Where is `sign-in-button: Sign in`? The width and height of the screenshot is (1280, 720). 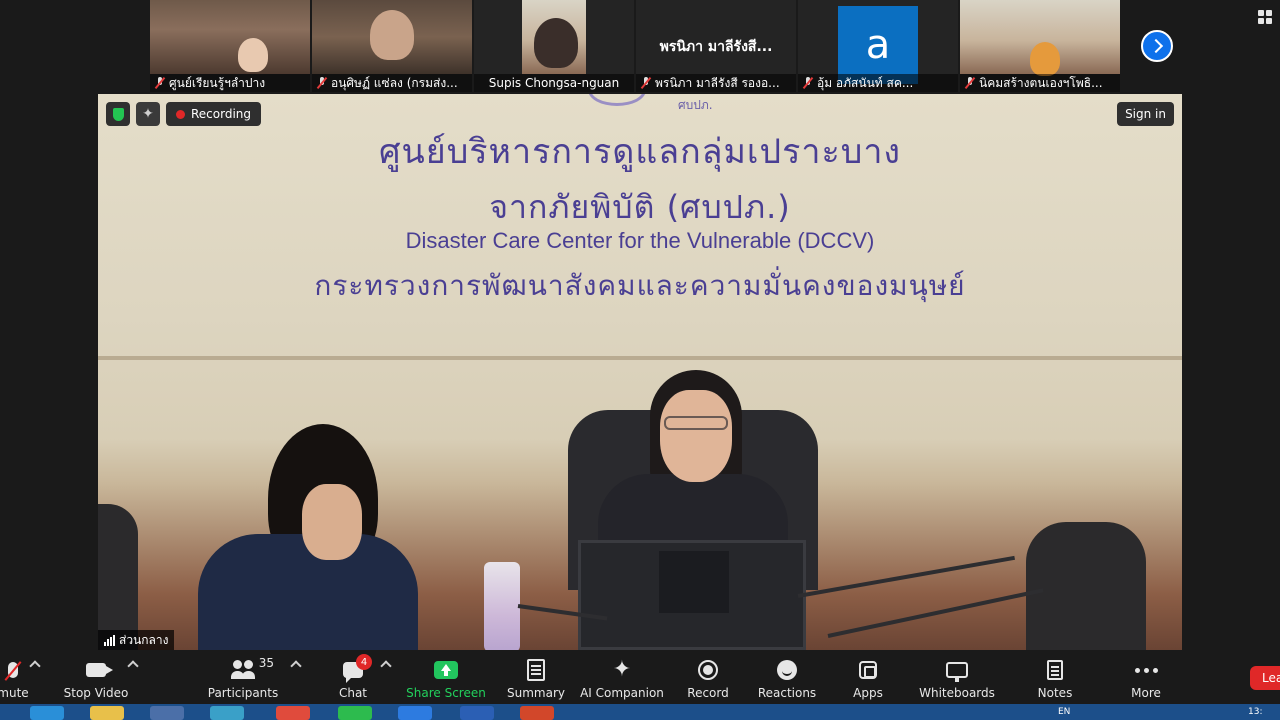 sign-in-button: Sign in is located at coordinates (1145, 114).